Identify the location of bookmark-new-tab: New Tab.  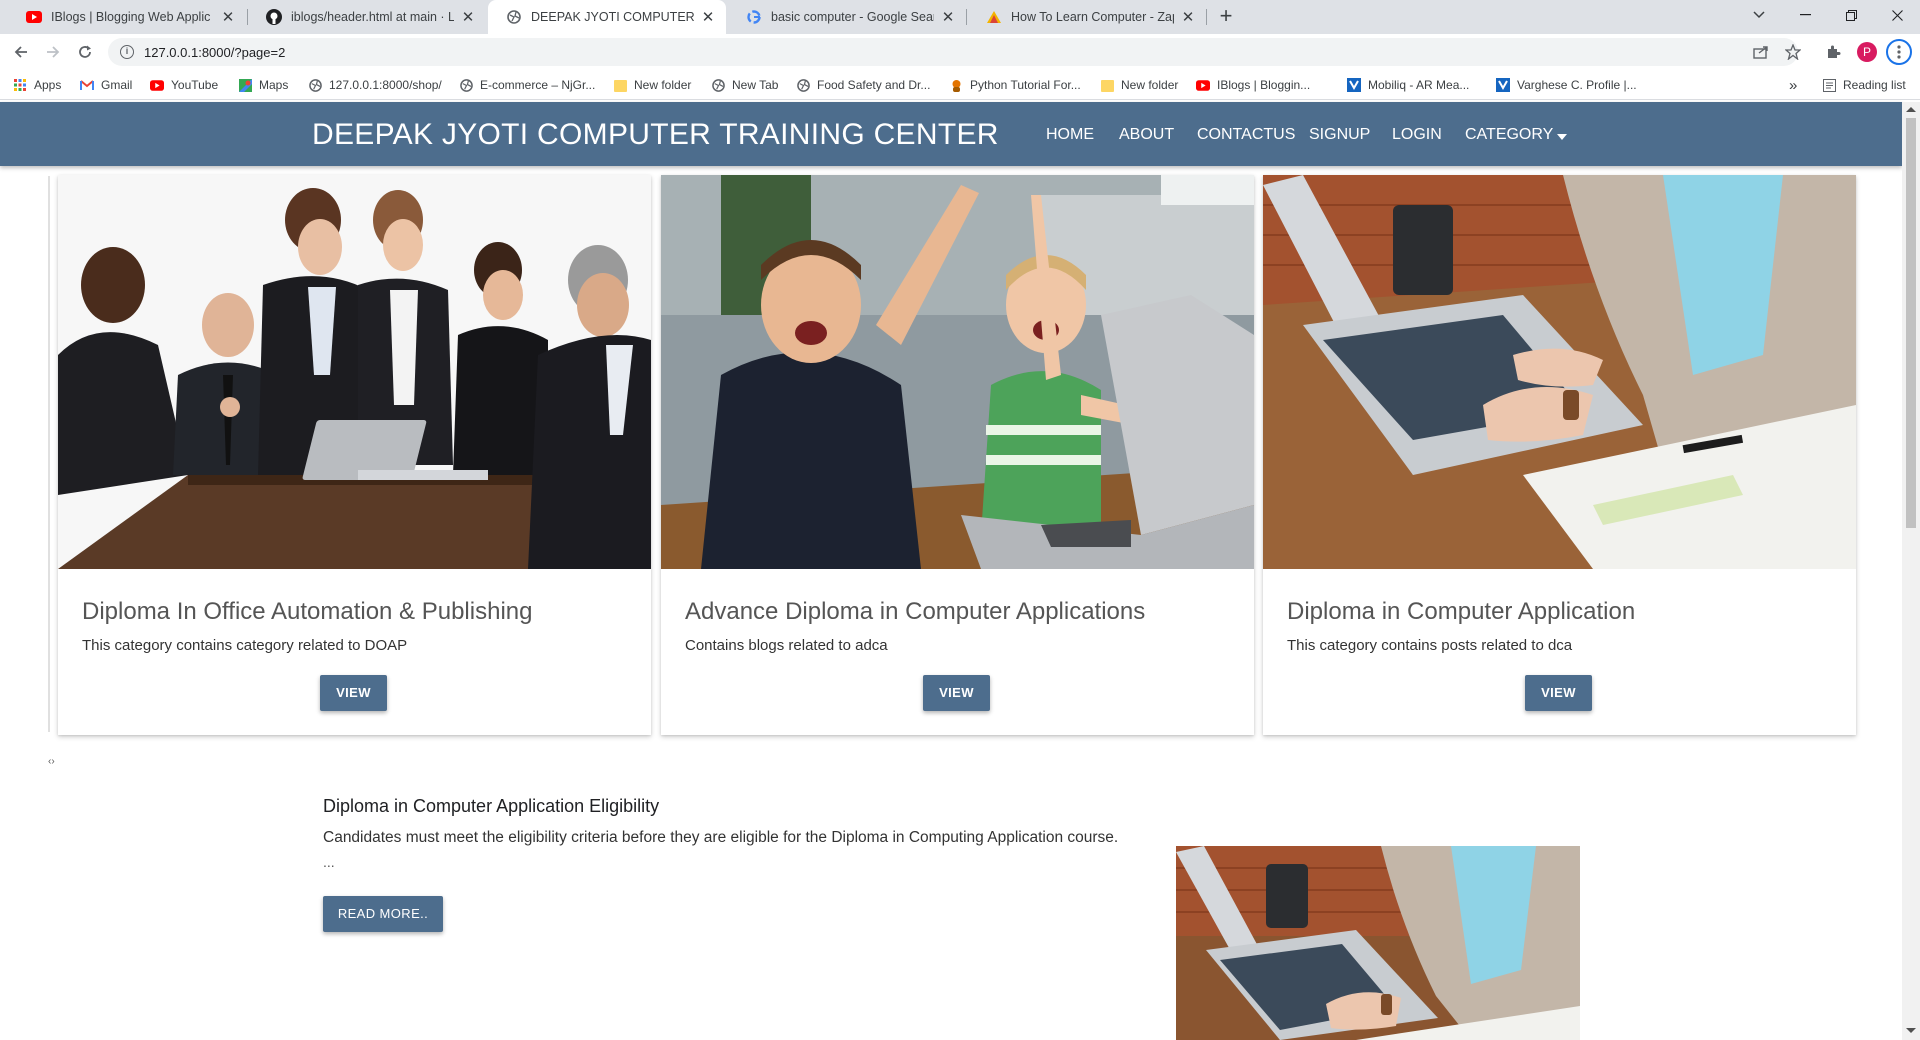
(744, 85).